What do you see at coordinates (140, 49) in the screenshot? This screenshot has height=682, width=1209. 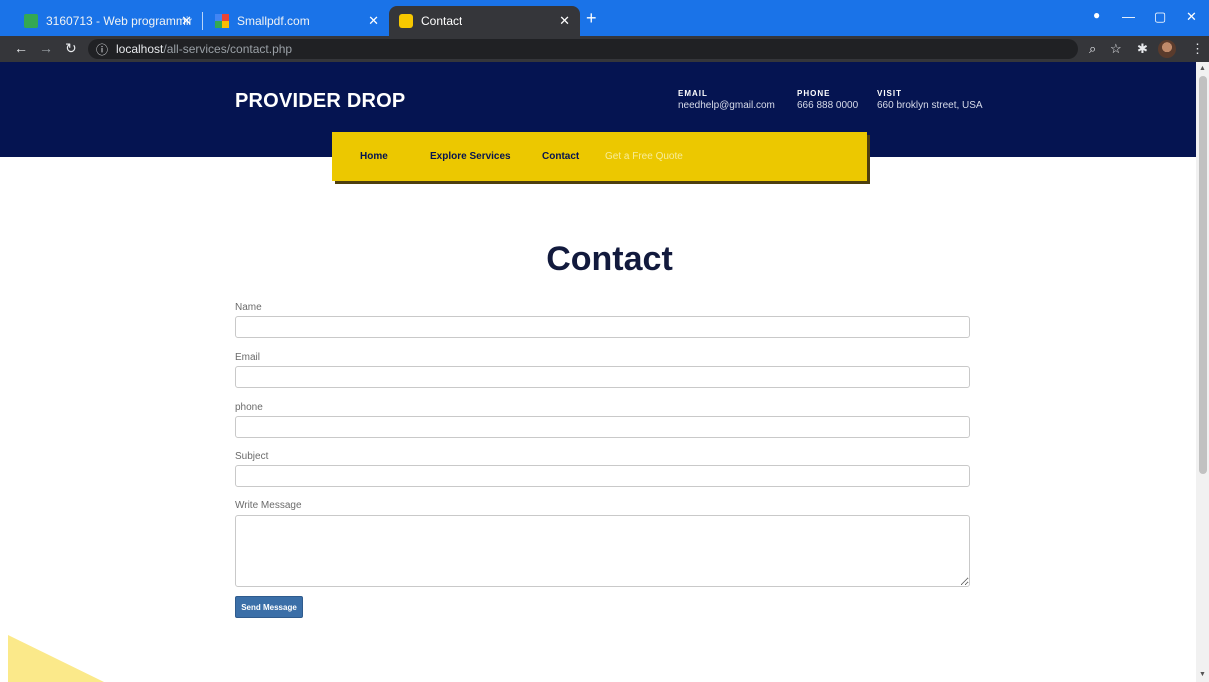 I see `url-host: localhost` at bounding box center [140, 49].